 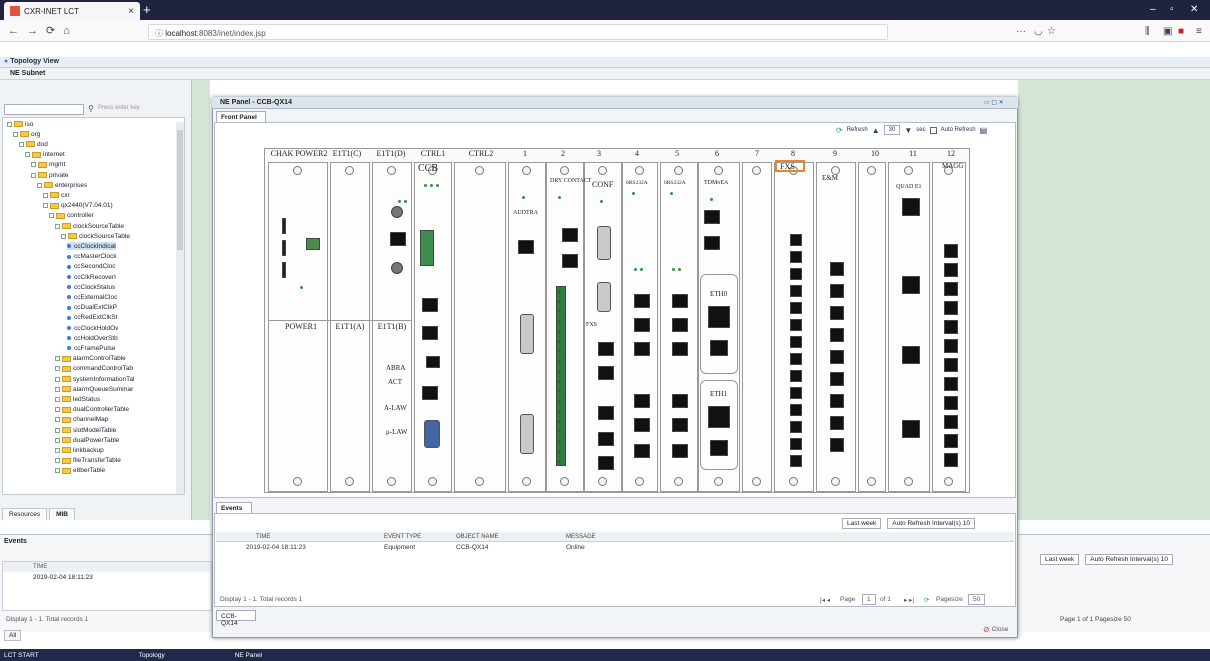 What do you see at coordinates (234, 507) in the screenshot?
I see `tab-events: Events` at bounding box center [234, 507].